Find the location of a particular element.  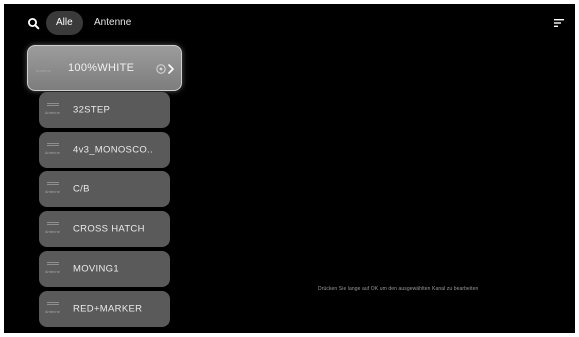

channel-name: 100%WHITE is located at coordinates (101, 68).